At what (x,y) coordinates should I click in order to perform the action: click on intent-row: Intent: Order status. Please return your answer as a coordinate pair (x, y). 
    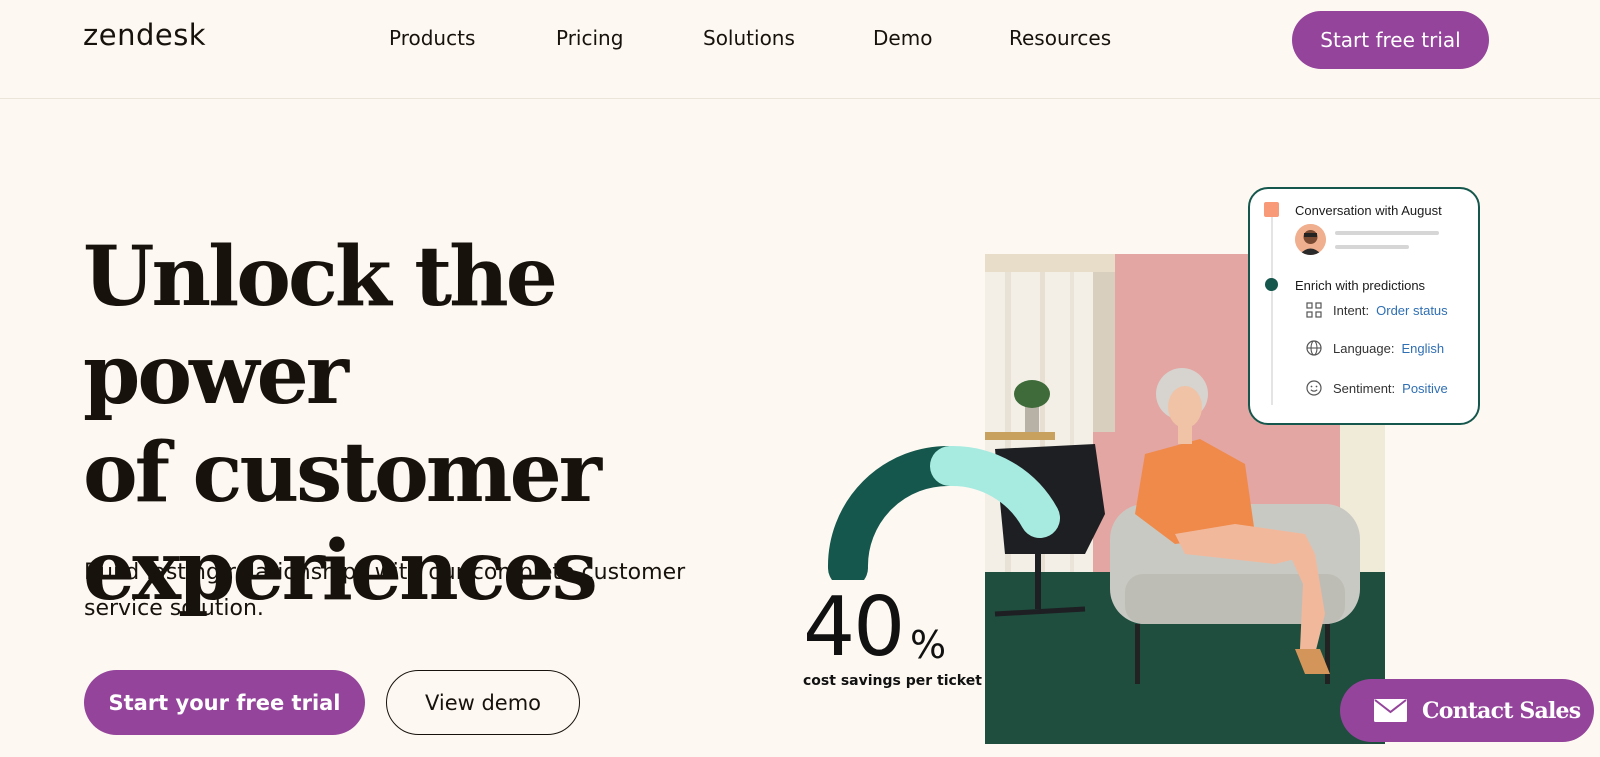
    Looking at the image, I should click on (1376, 310).